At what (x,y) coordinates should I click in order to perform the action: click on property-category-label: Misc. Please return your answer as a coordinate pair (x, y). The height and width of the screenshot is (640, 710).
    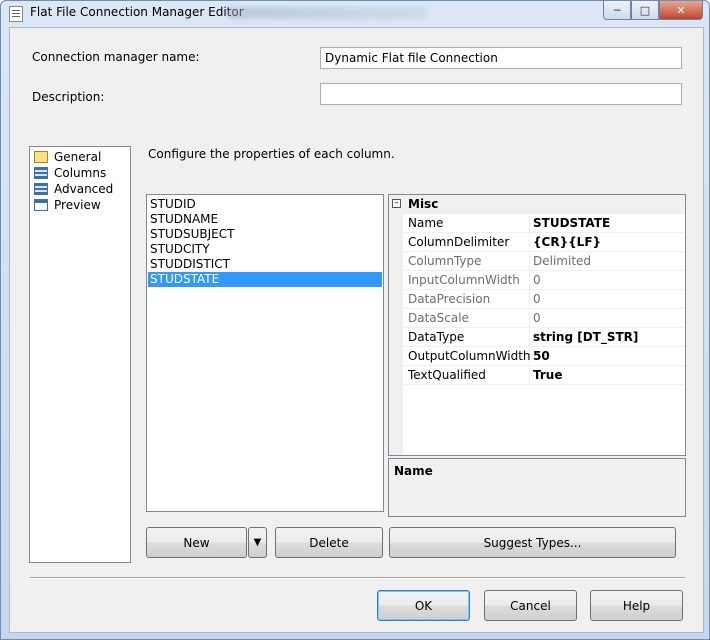
    Looking at the image, I should click on (423, 204).